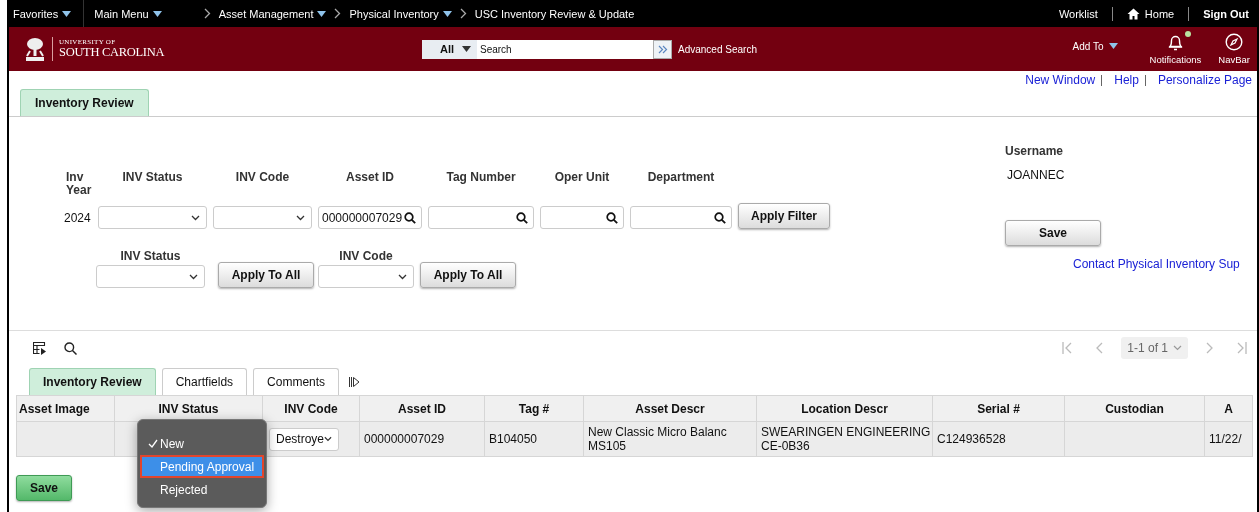 This screenshot has height=512, width=1259. I want to click on table-cell: C124936528, so click(998, 439).